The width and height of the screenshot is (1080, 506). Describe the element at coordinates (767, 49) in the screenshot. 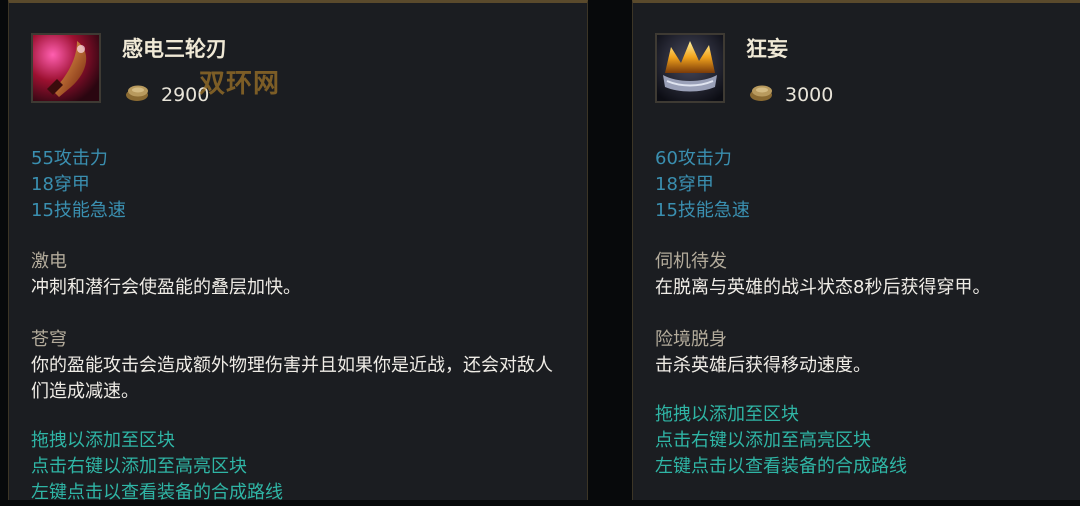

I see `item-name: 狂妄` at that location.